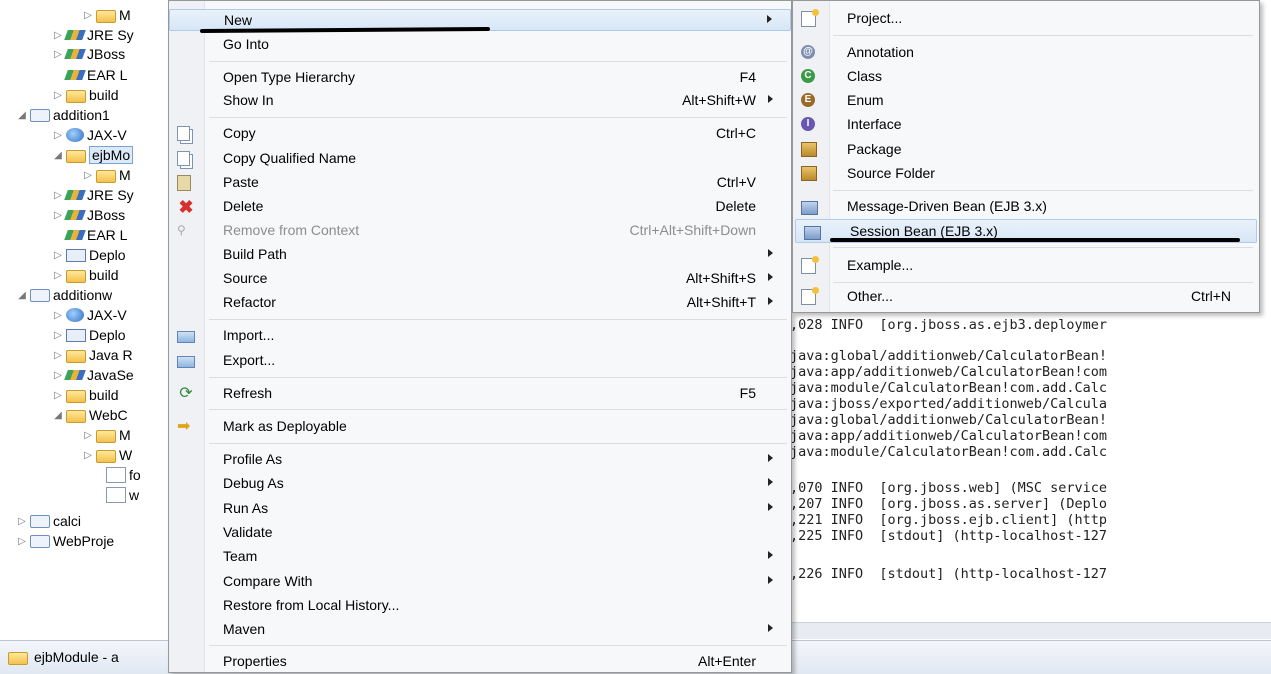 Image resolution: width=1271 pixels, height=674 pixels. Describe the element at coordinates (1026, 53) in the screenshot. I see `submenu-item-annotation: @ Annotation` at that location.